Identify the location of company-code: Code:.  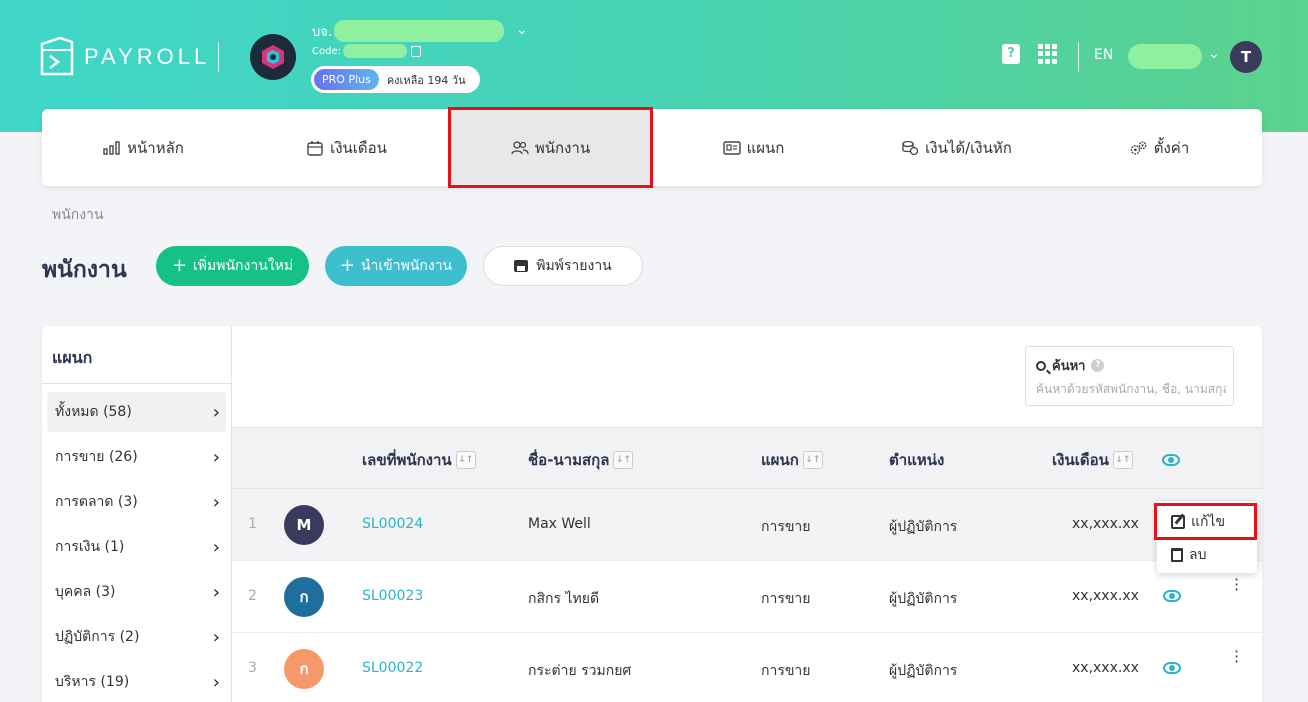
(366, 51).